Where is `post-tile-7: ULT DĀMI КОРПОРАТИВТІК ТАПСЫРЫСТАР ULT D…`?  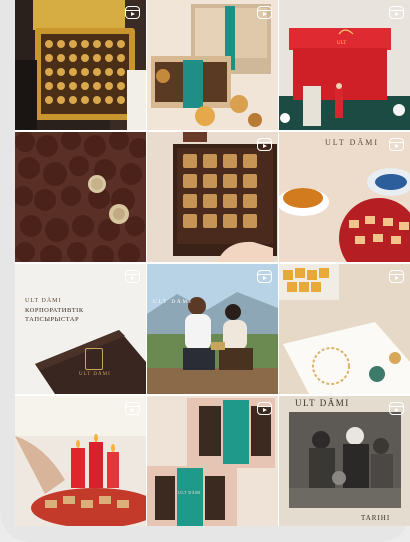 post-tile-7: ULT DĀMI КОРПОРАТИВТІК ТАПСЫРЫСТАР ULT D… is located at coordinates (80, 329).